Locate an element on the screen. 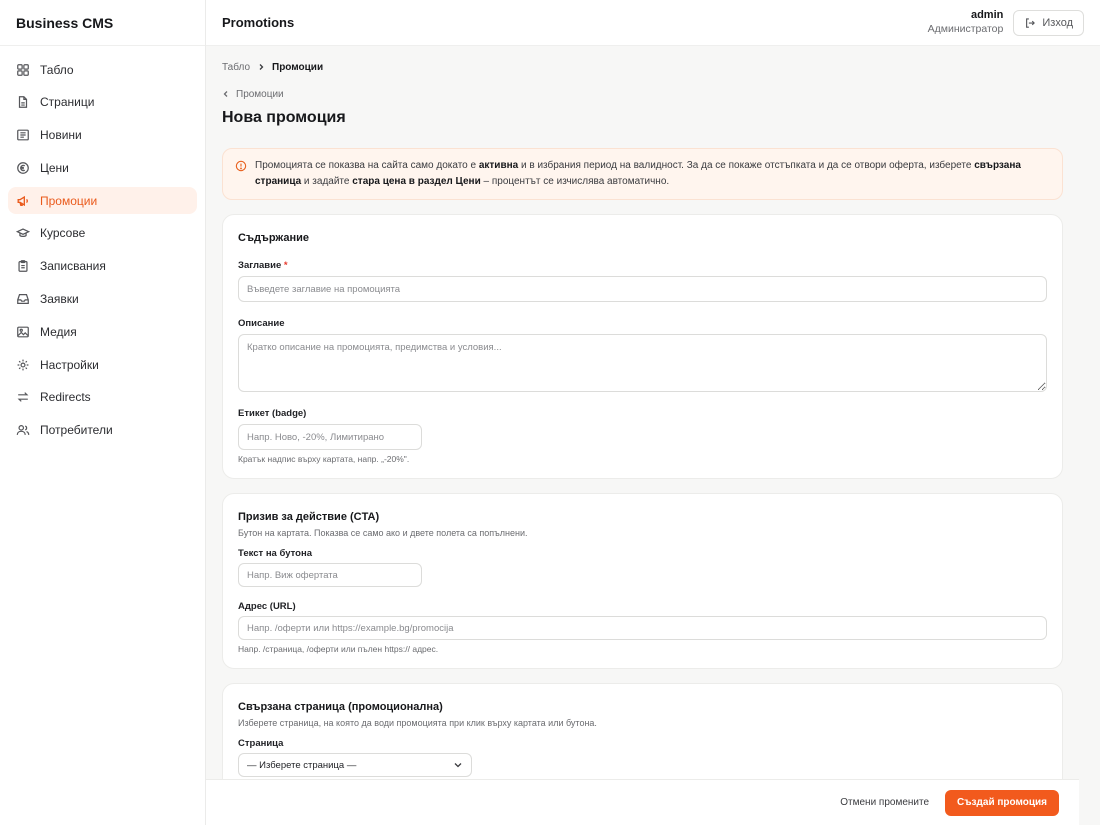  sidebar-item-label: Записвания is located at coordinates (73, 266).